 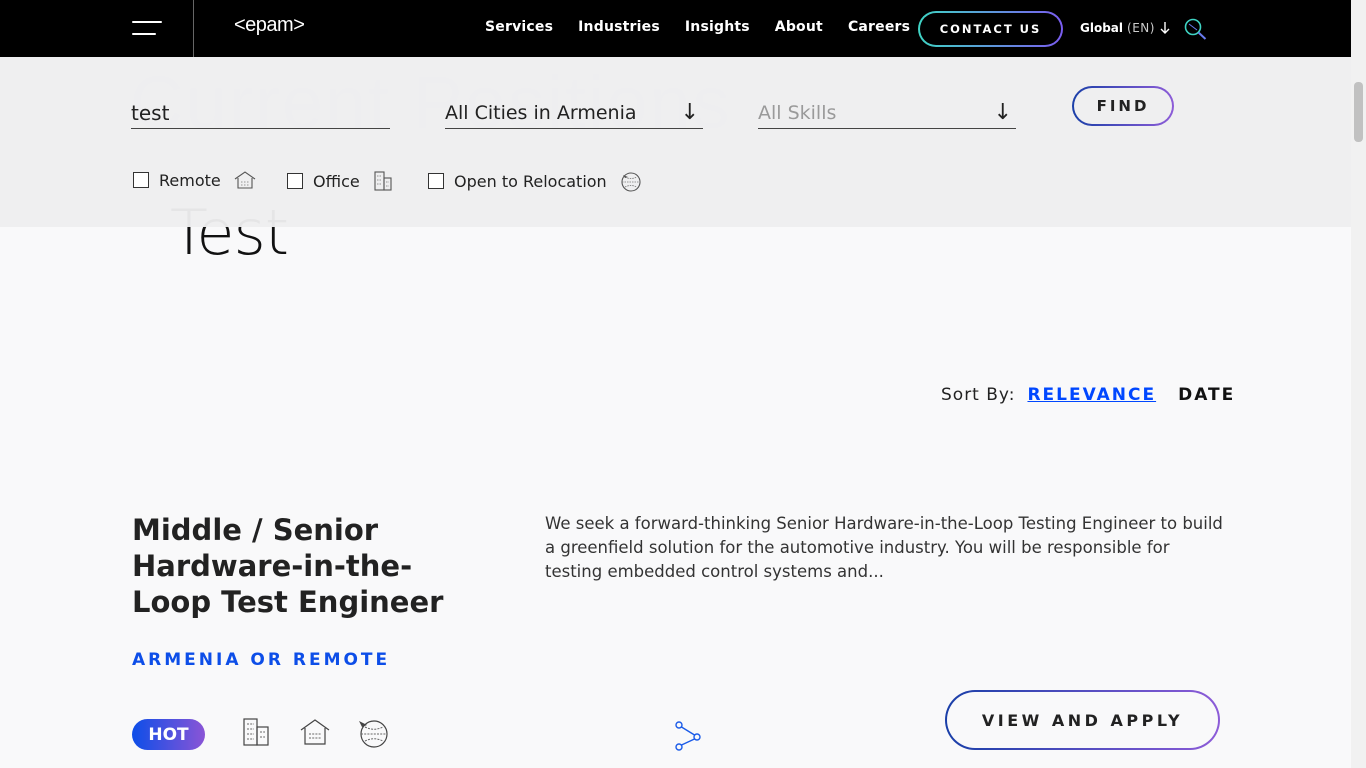 What do you see at coordinates (168, 734) in the screenshot?
I see `hot-badge: HOT` at bounding box center [168, 734].